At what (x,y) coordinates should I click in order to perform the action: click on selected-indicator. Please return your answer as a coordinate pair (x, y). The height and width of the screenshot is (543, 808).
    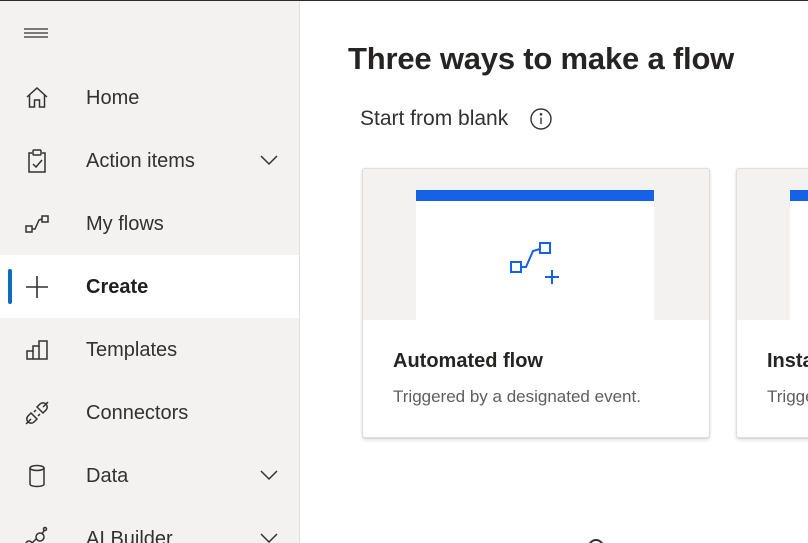
    Looking at the image, I should click on (10, 286).